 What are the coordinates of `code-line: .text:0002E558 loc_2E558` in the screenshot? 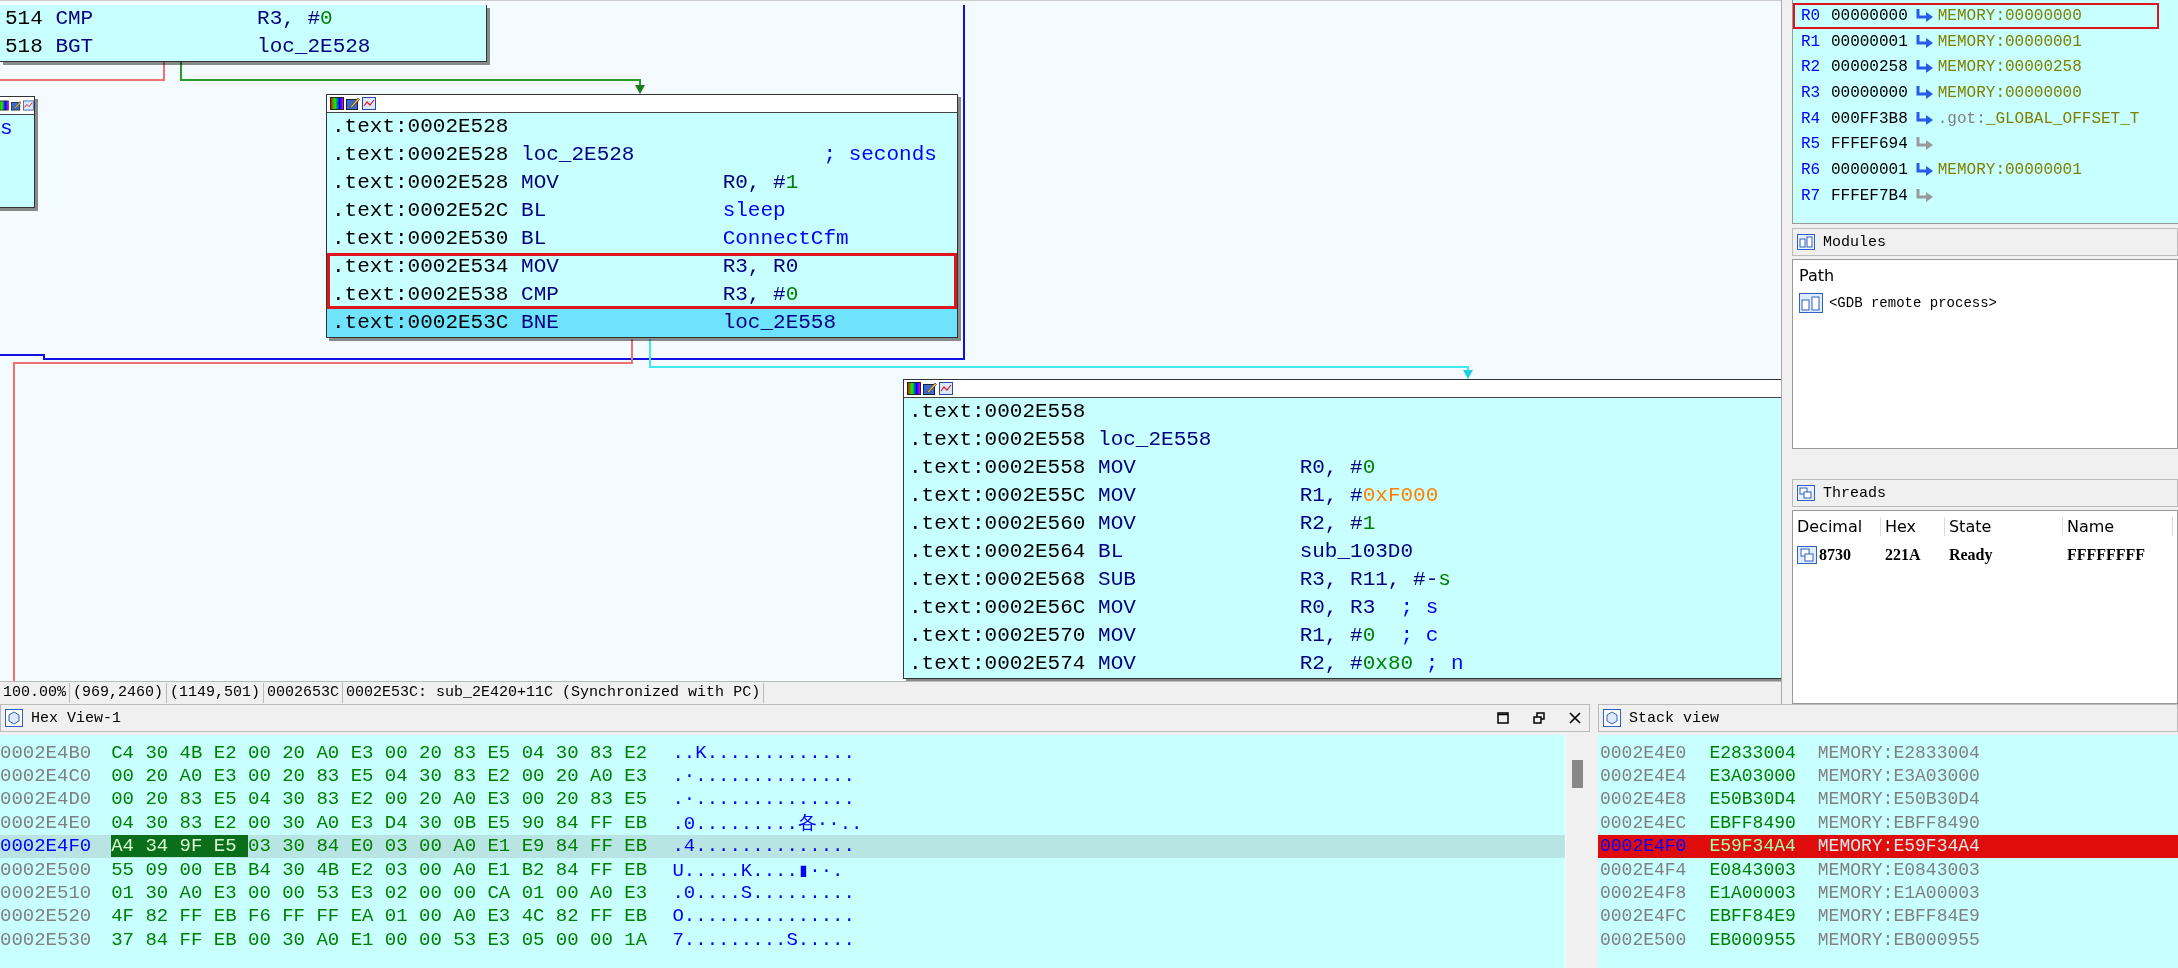 It's located at (1342, 440).